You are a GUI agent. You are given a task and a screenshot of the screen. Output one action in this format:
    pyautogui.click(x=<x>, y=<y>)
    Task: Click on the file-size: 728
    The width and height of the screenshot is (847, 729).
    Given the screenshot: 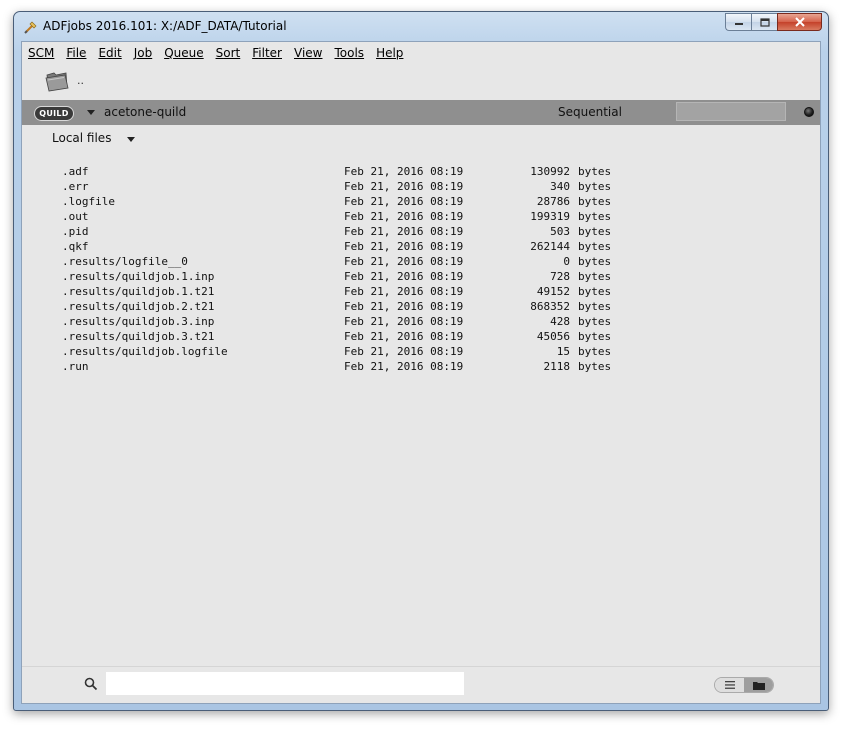 What is the action you would take?
    pyautogui.click(x=560, y=276)
    